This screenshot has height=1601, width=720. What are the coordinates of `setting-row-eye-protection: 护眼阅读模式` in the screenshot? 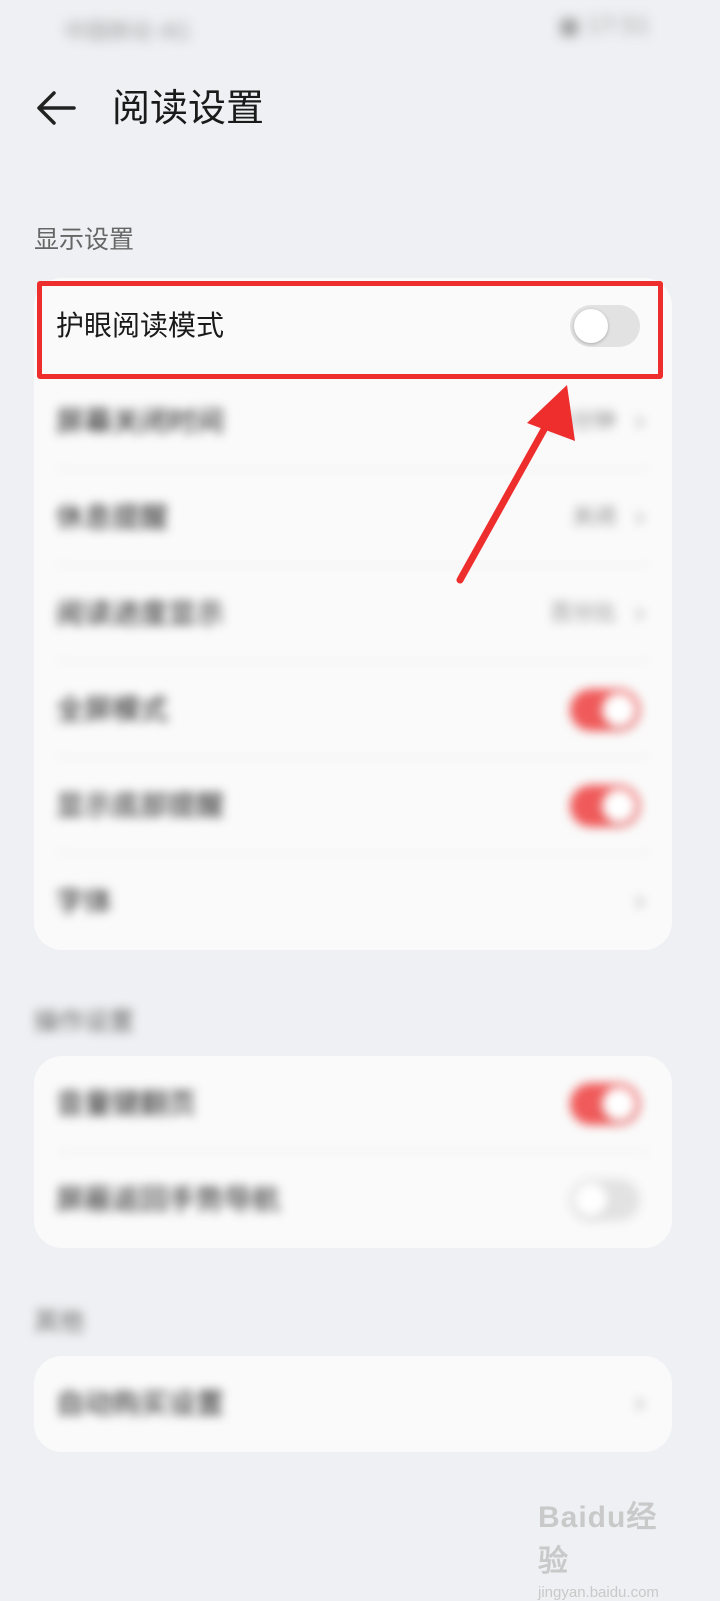 It's located at (353, 326).